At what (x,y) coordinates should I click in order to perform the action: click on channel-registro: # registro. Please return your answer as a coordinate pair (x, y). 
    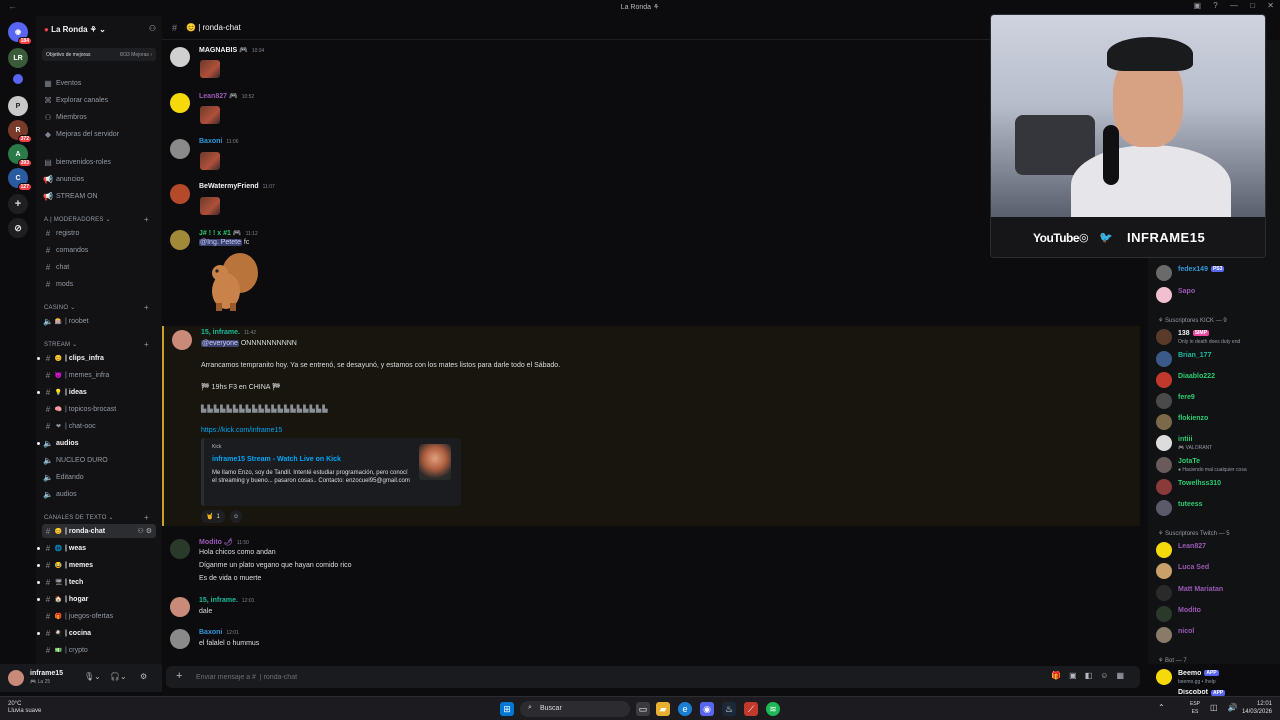
    Looking at the image, I should click on (99, 233).